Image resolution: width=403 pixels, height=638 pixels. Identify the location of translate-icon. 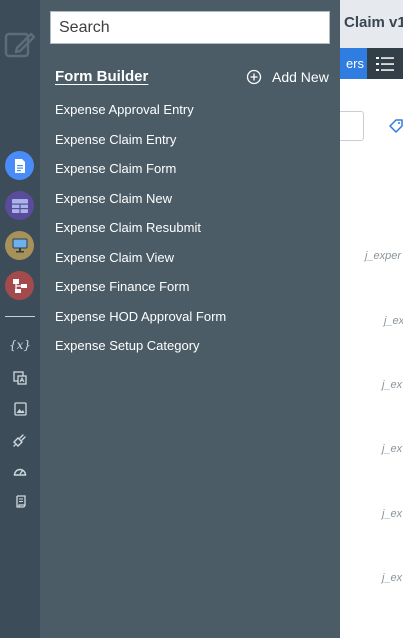
(20, 378).